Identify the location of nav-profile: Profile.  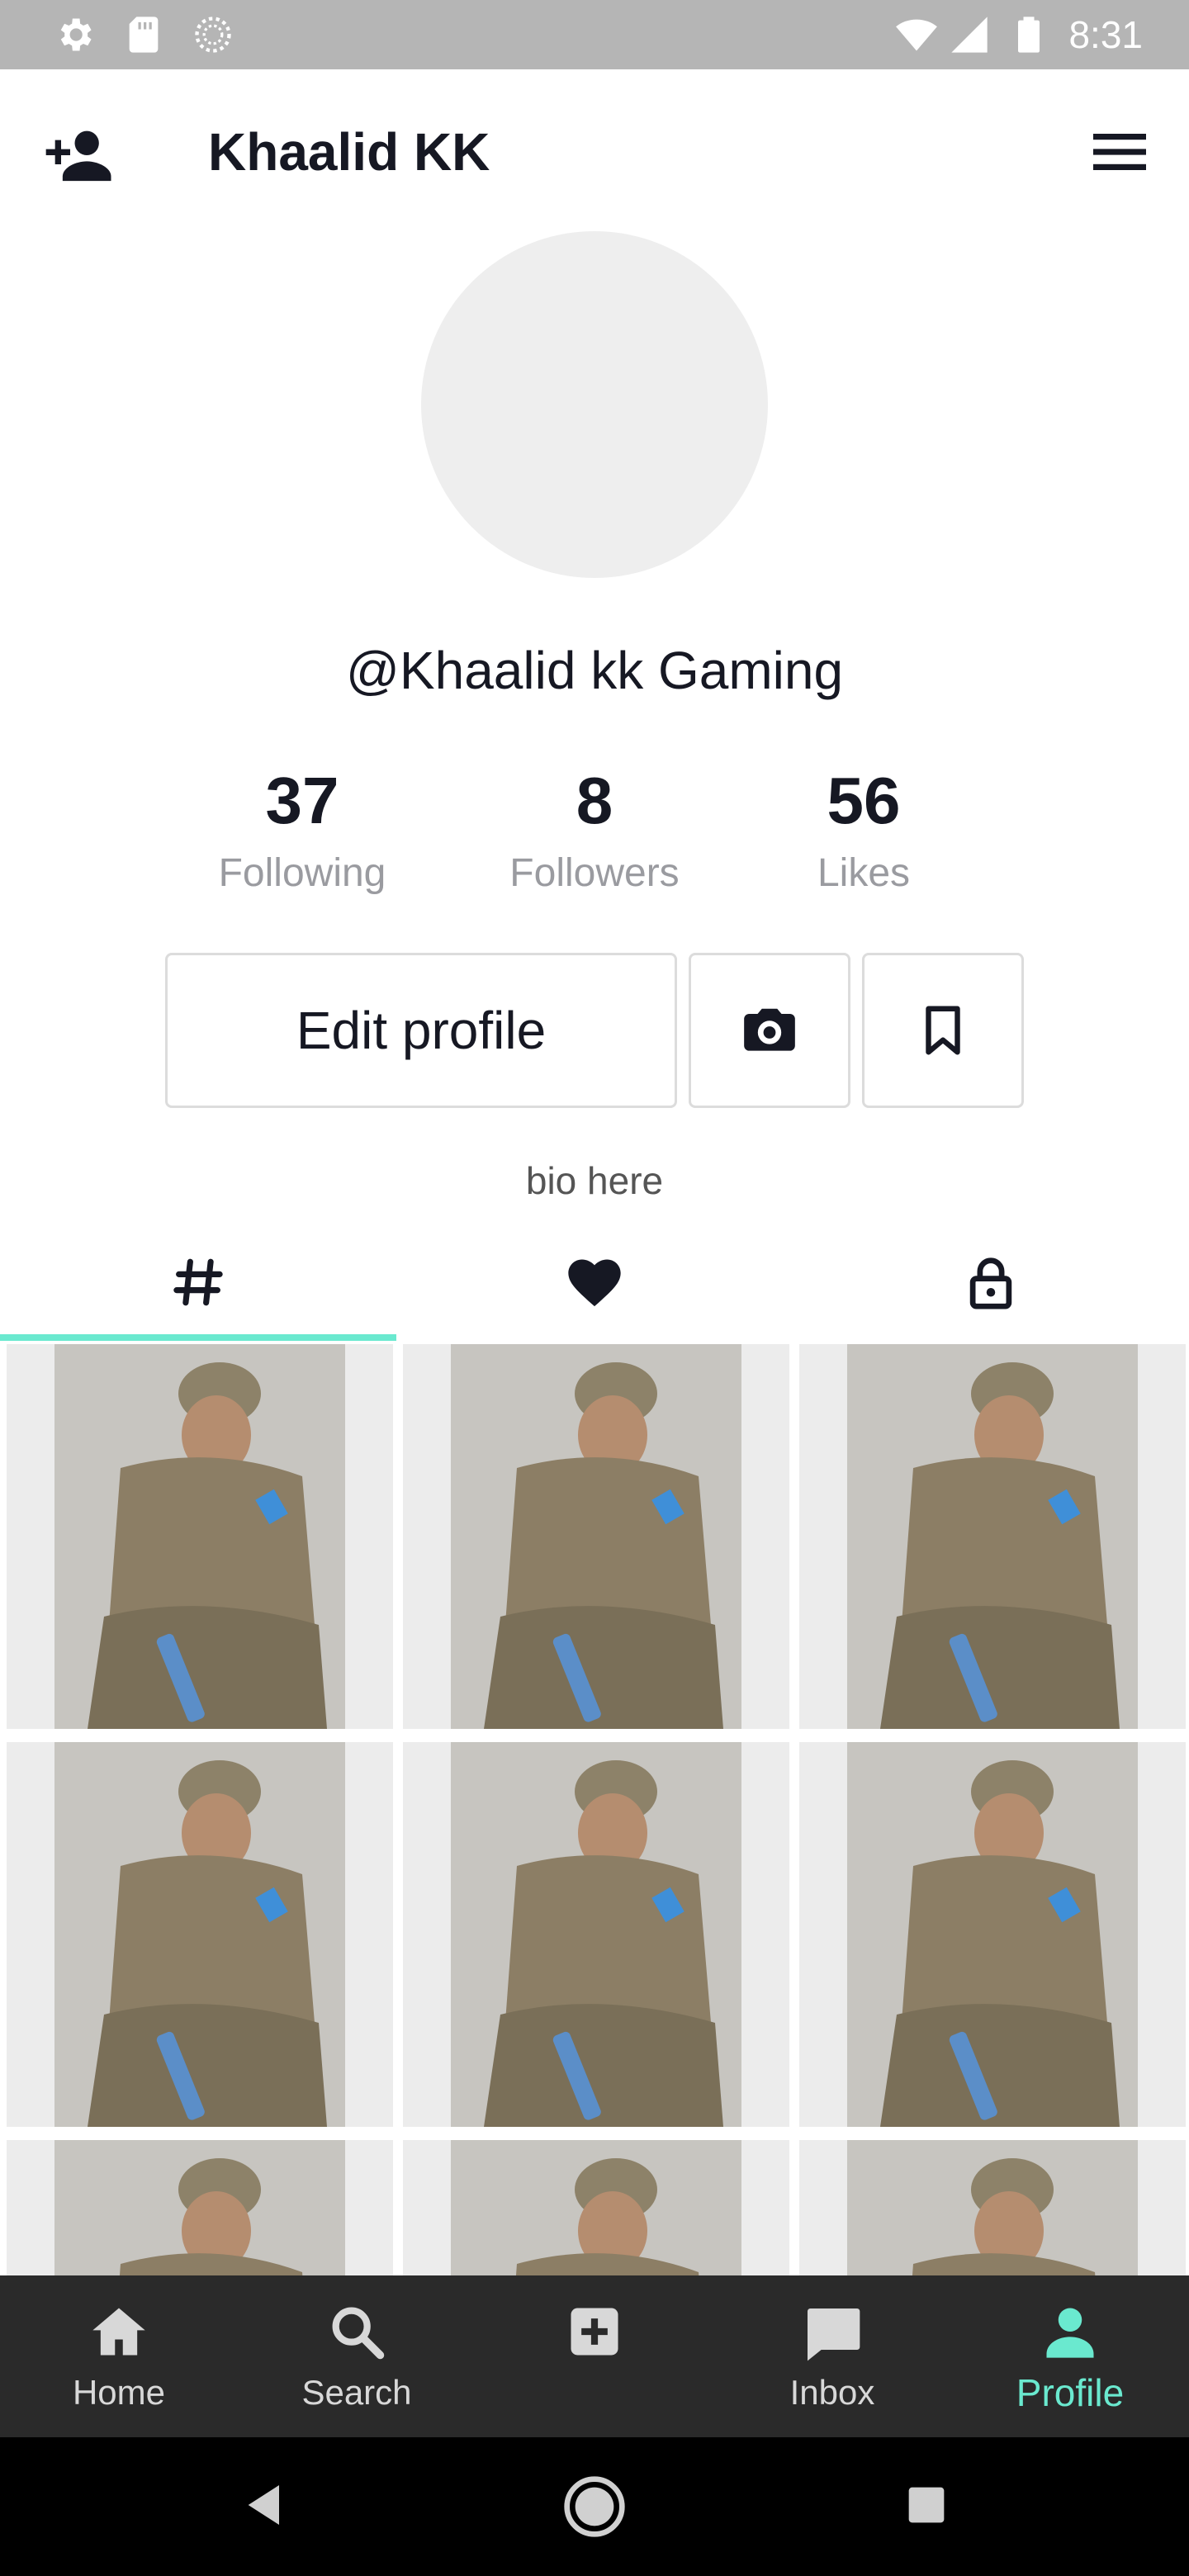
(1070, 2356).